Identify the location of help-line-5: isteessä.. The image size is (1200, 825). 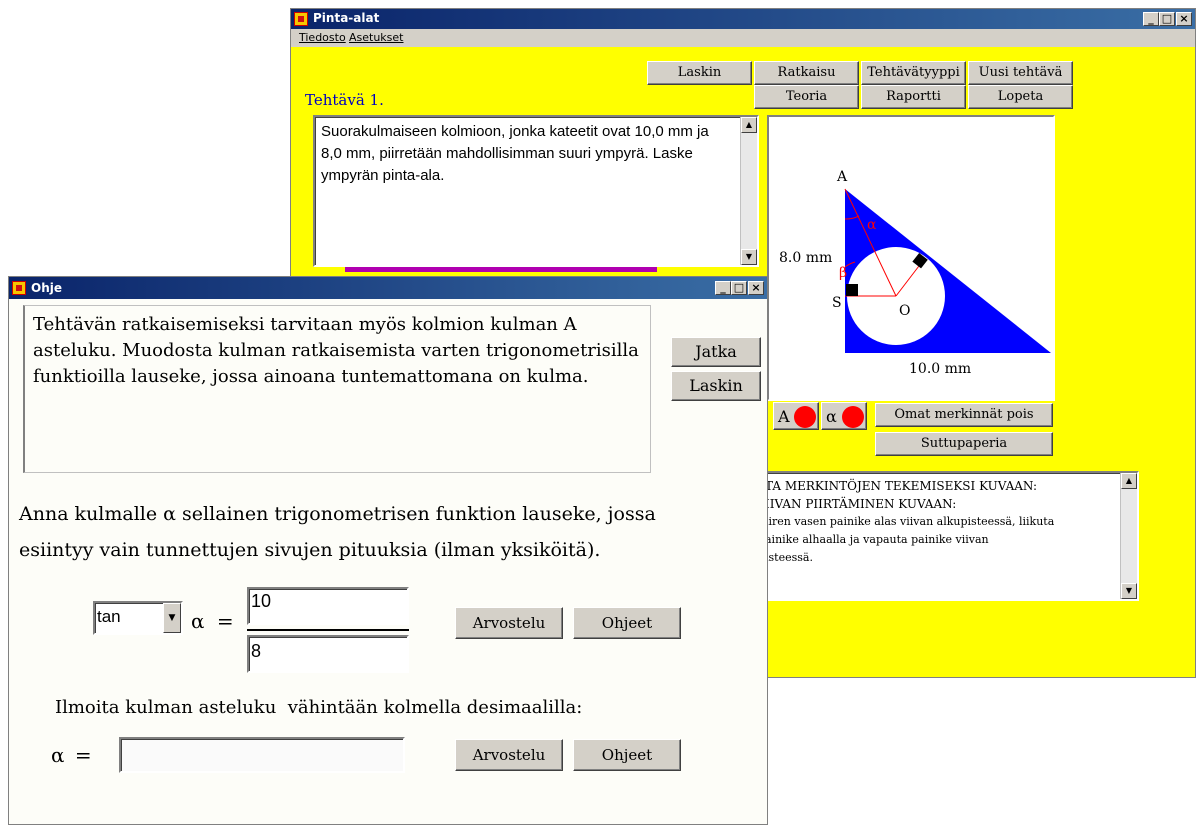
(789, 557).